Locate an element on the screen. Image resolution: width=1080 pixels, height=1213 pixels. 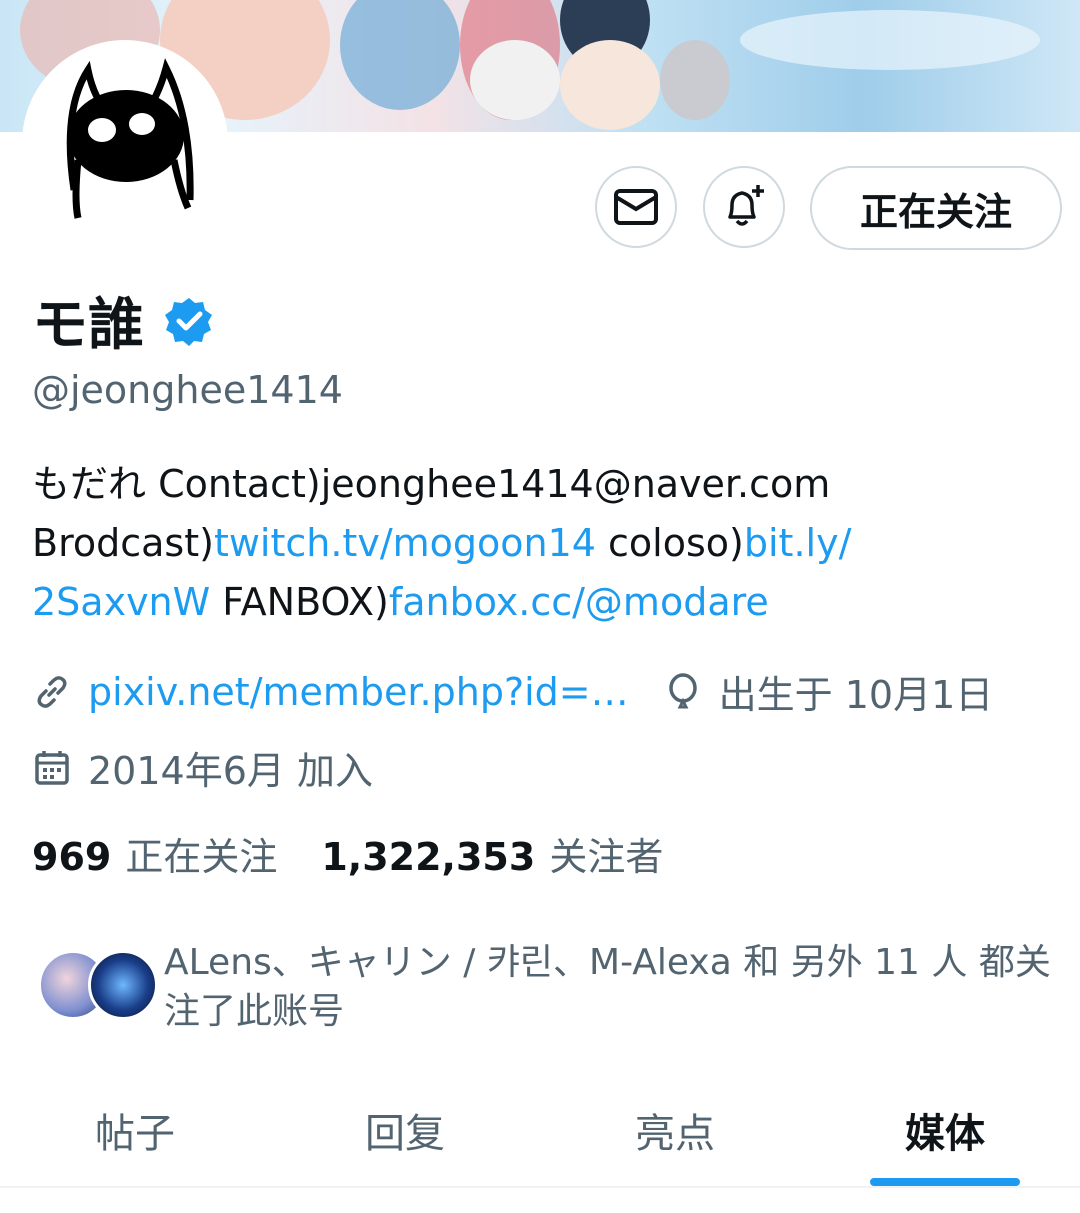
tab-highlights: 亮点 is located at coordinates (675, 1134).